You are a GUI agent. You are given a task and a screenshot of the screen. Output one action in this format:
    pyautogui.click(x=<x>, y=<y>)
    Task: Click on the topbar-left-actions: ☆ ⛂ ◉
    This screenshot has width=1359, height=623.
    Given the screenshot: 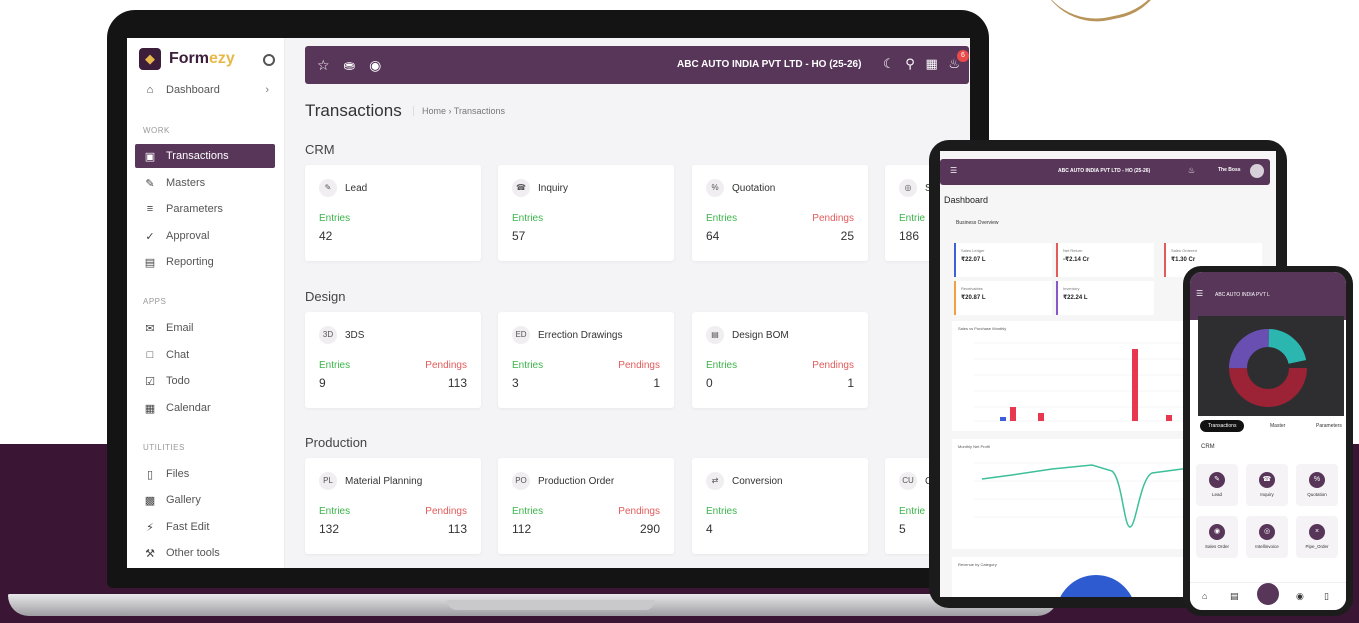 What is the action you would take?
    pyautogui.click(x=354, y=65)
    